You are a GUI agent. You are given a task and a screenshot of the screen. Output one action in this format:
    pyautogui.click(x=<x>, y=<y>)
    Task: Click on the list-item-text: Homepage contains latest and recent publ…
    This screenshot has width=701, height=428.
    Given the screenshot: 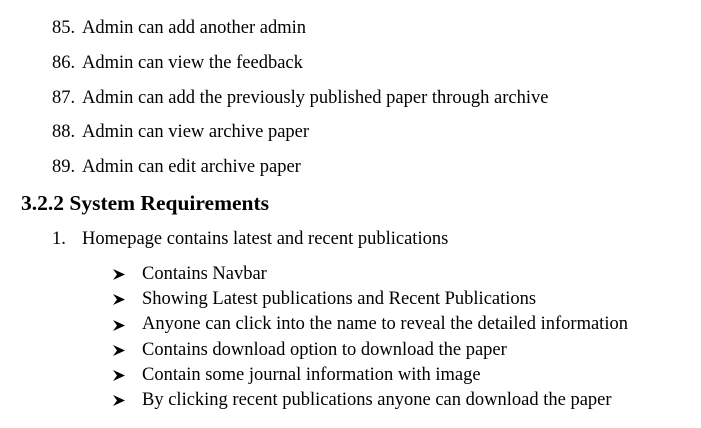 What is the action you would take?
    pyautogui.click(x=265, y=239)
    